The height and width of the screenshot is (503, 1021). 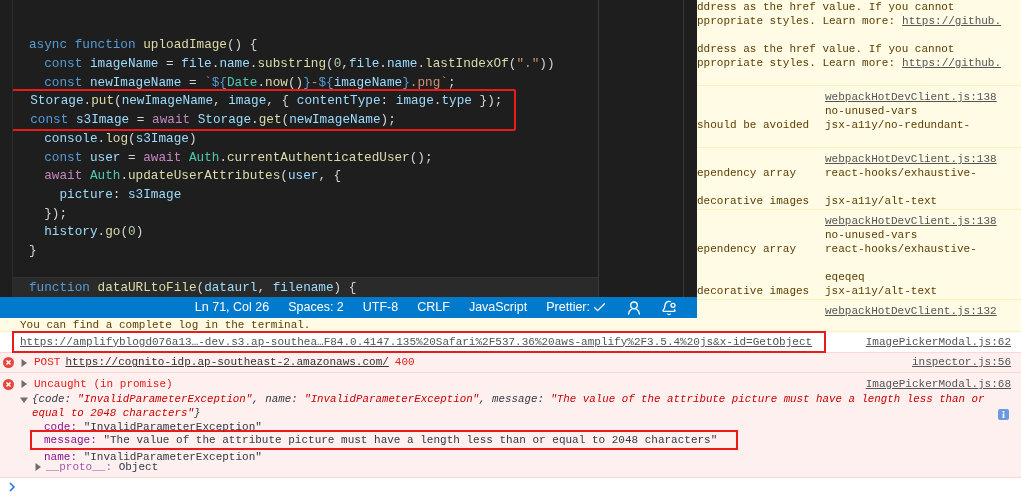 What do you see at coordinates (192, 176) in the screenshot?
I see `code-line: await Auth.updateUserAttributes(user, {` at bounding box center [192, 176].